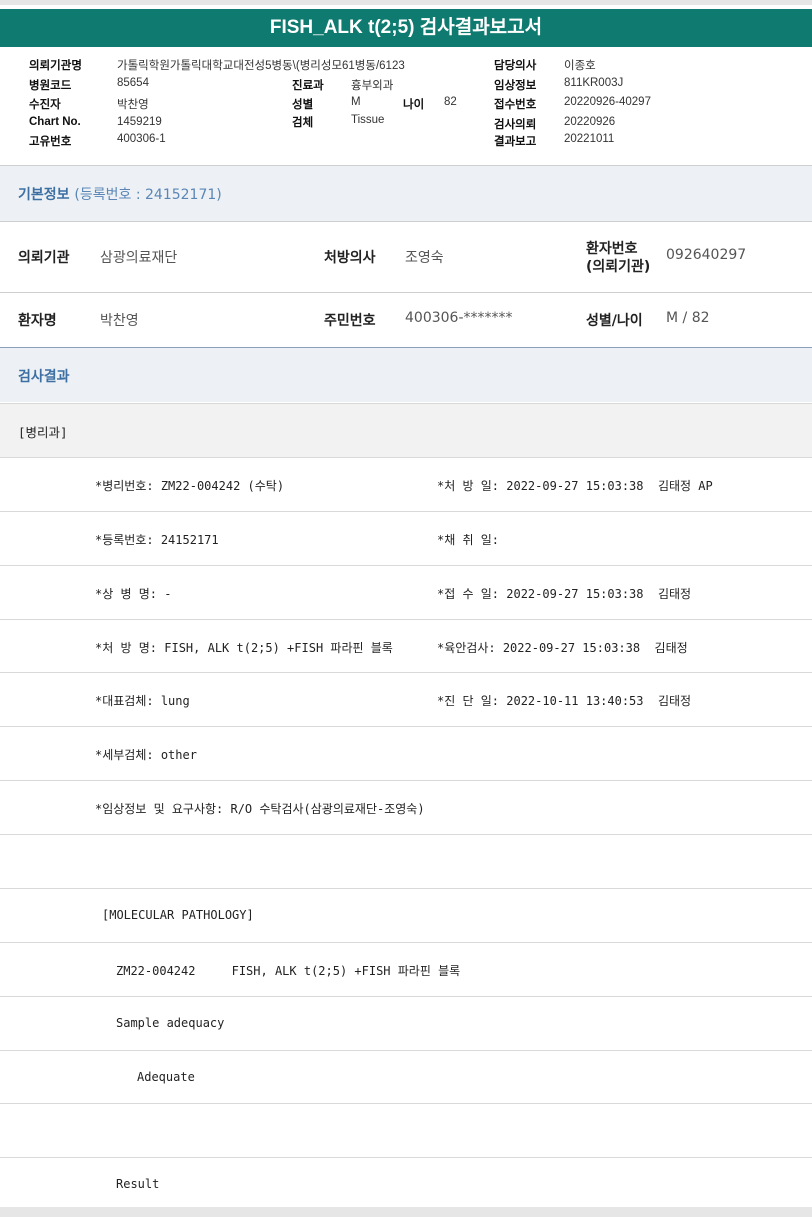 Image resolution: width=812 pixels, height=1217 pixels. I want to click on basic-info-title: 기본정보 (등록번호 : 24152171), so click(120, 194).